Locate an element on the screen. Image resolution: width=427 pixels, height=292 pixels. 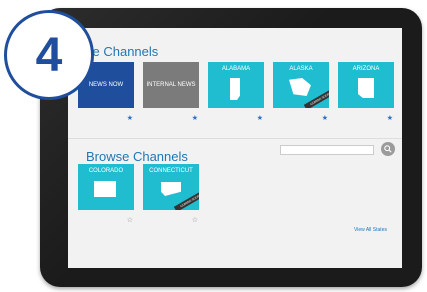
section-divider is located at coordinates (235, 138).